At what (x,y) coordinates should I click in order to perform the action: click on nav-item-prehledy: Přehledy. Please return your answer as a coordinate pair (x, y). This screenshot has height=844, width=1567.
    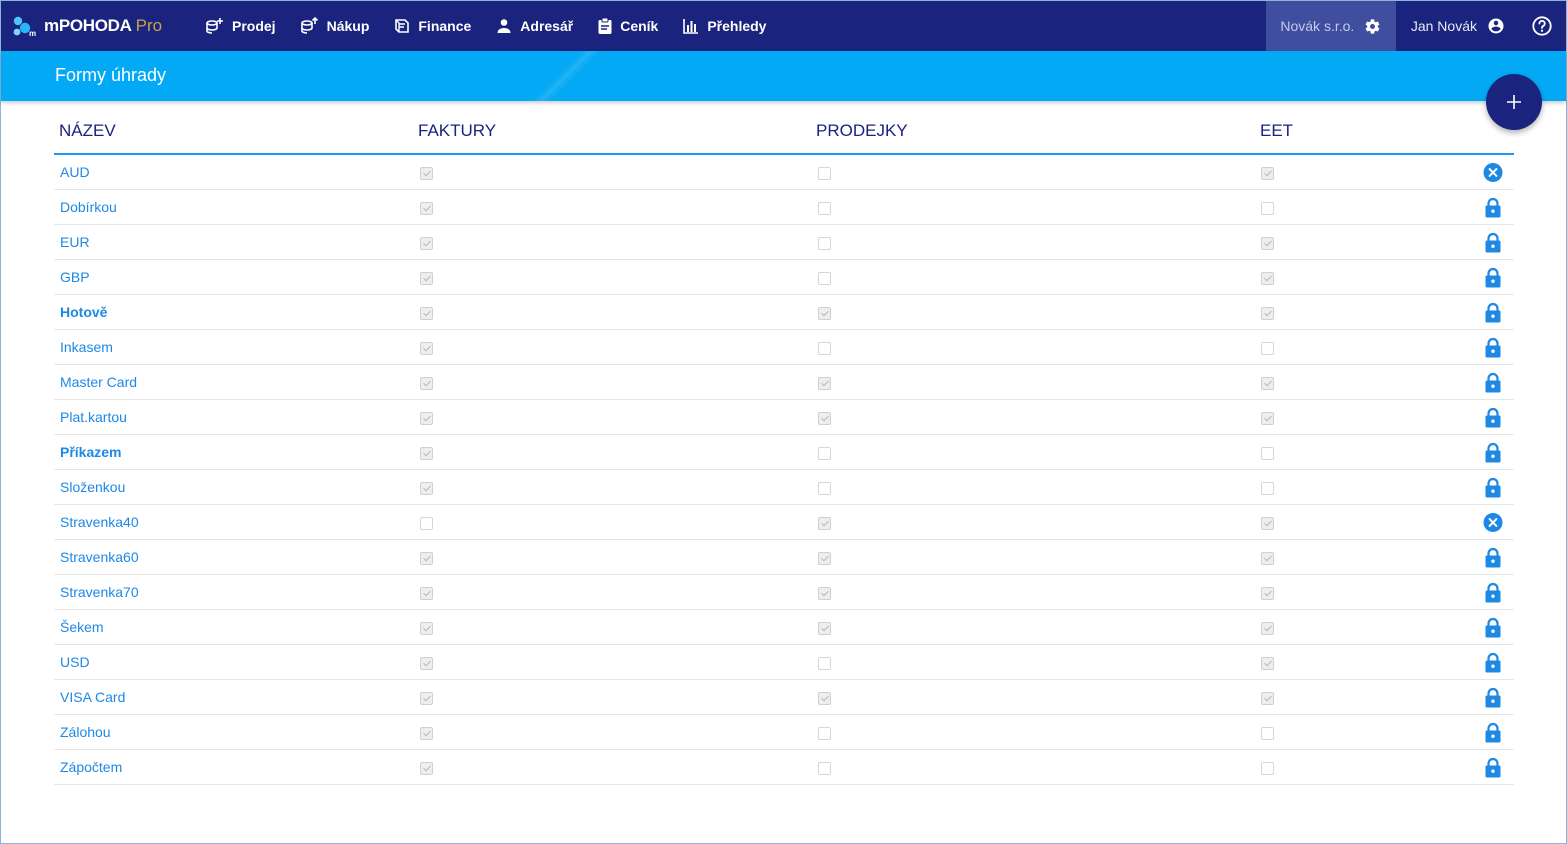
    Looking at the image, I should click on (724, 26).